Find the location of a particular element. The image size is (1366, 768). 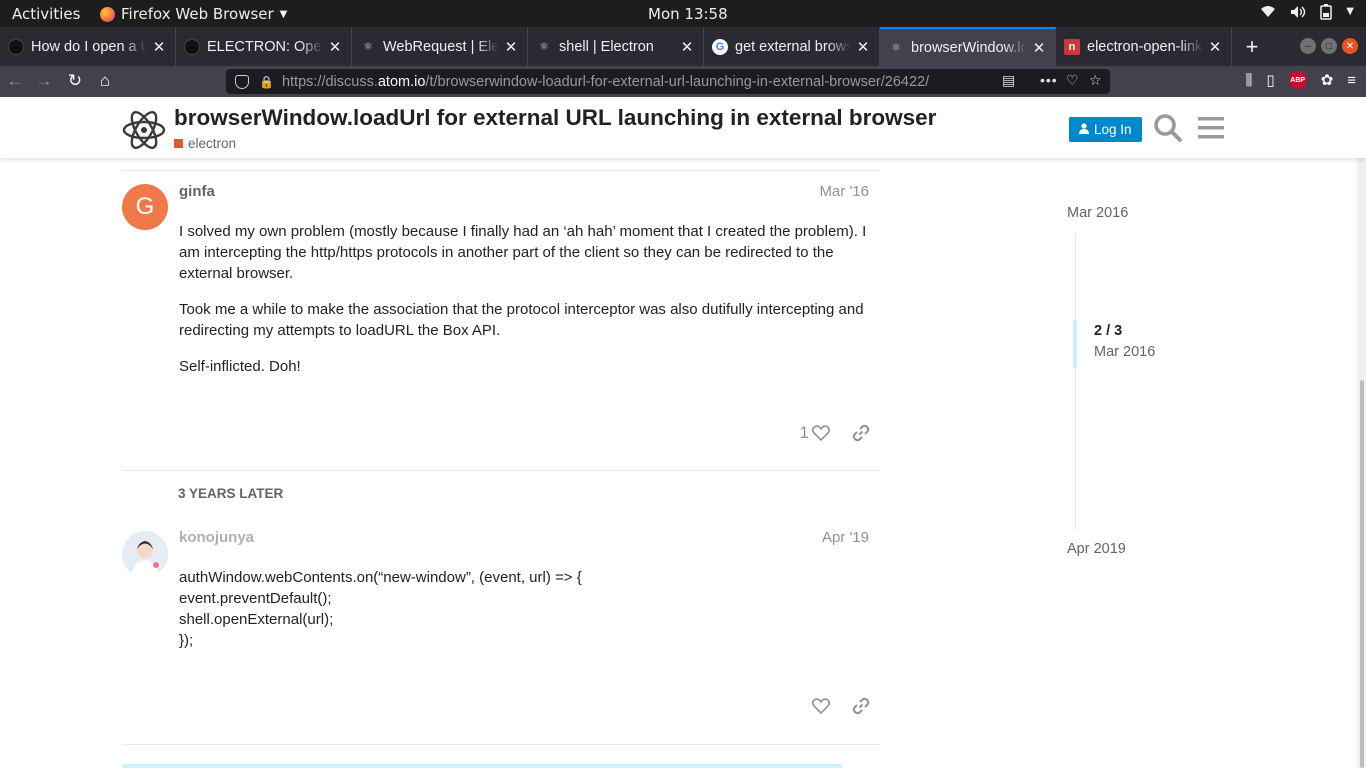

wifi-icon is located at coordinates (1268, 14).